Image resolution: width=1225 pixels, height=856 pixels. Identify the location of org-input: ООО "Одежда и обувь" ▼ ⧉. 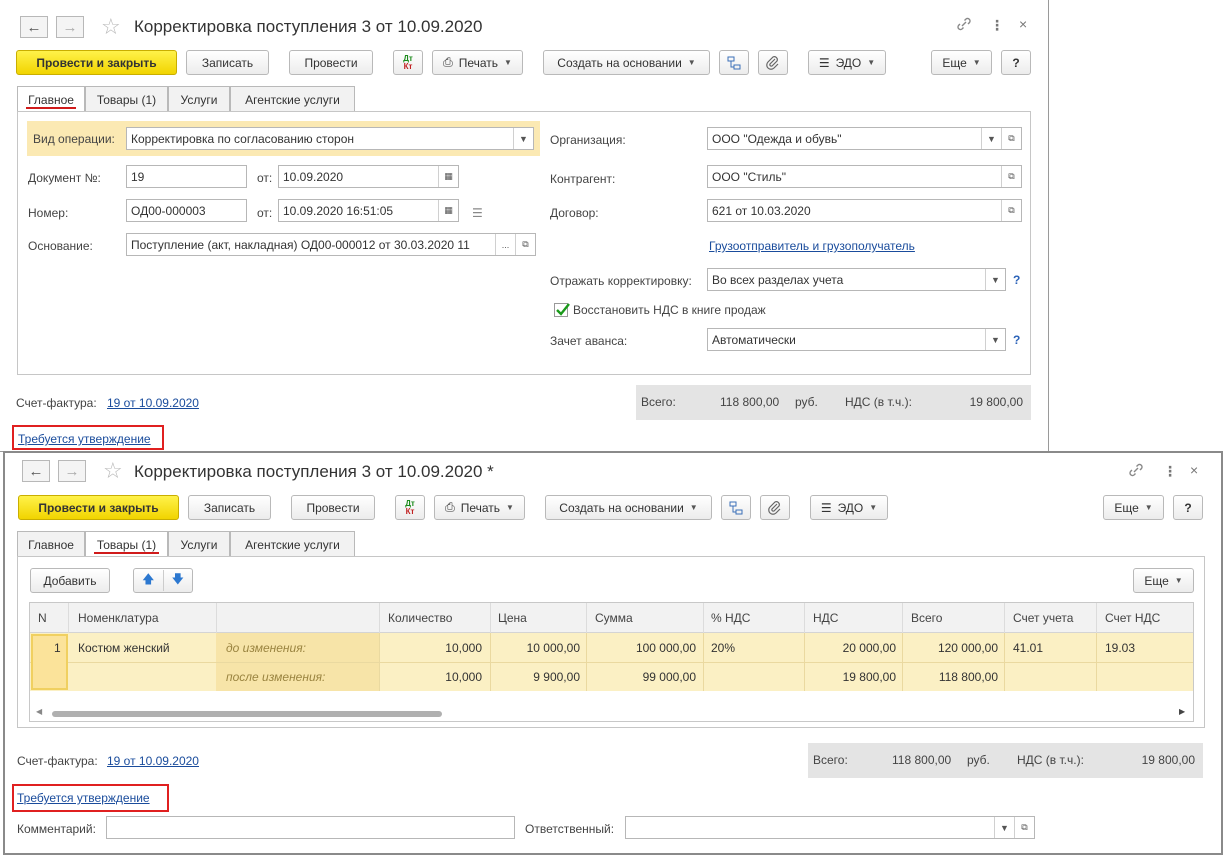
(864, 138).